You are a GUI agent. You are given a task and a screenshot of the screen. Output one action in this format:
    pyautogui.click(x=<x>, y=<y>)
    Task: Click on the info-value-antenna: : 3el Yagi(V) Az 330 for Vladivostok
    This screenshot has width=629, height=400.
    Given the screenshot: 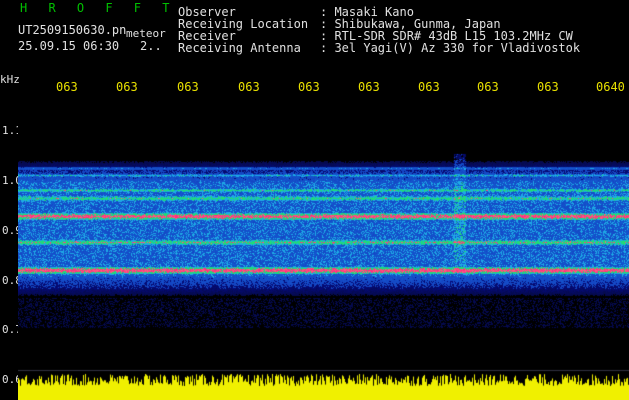 What is the action you would take?
    pyautogui.click(x=450, y=48)
    